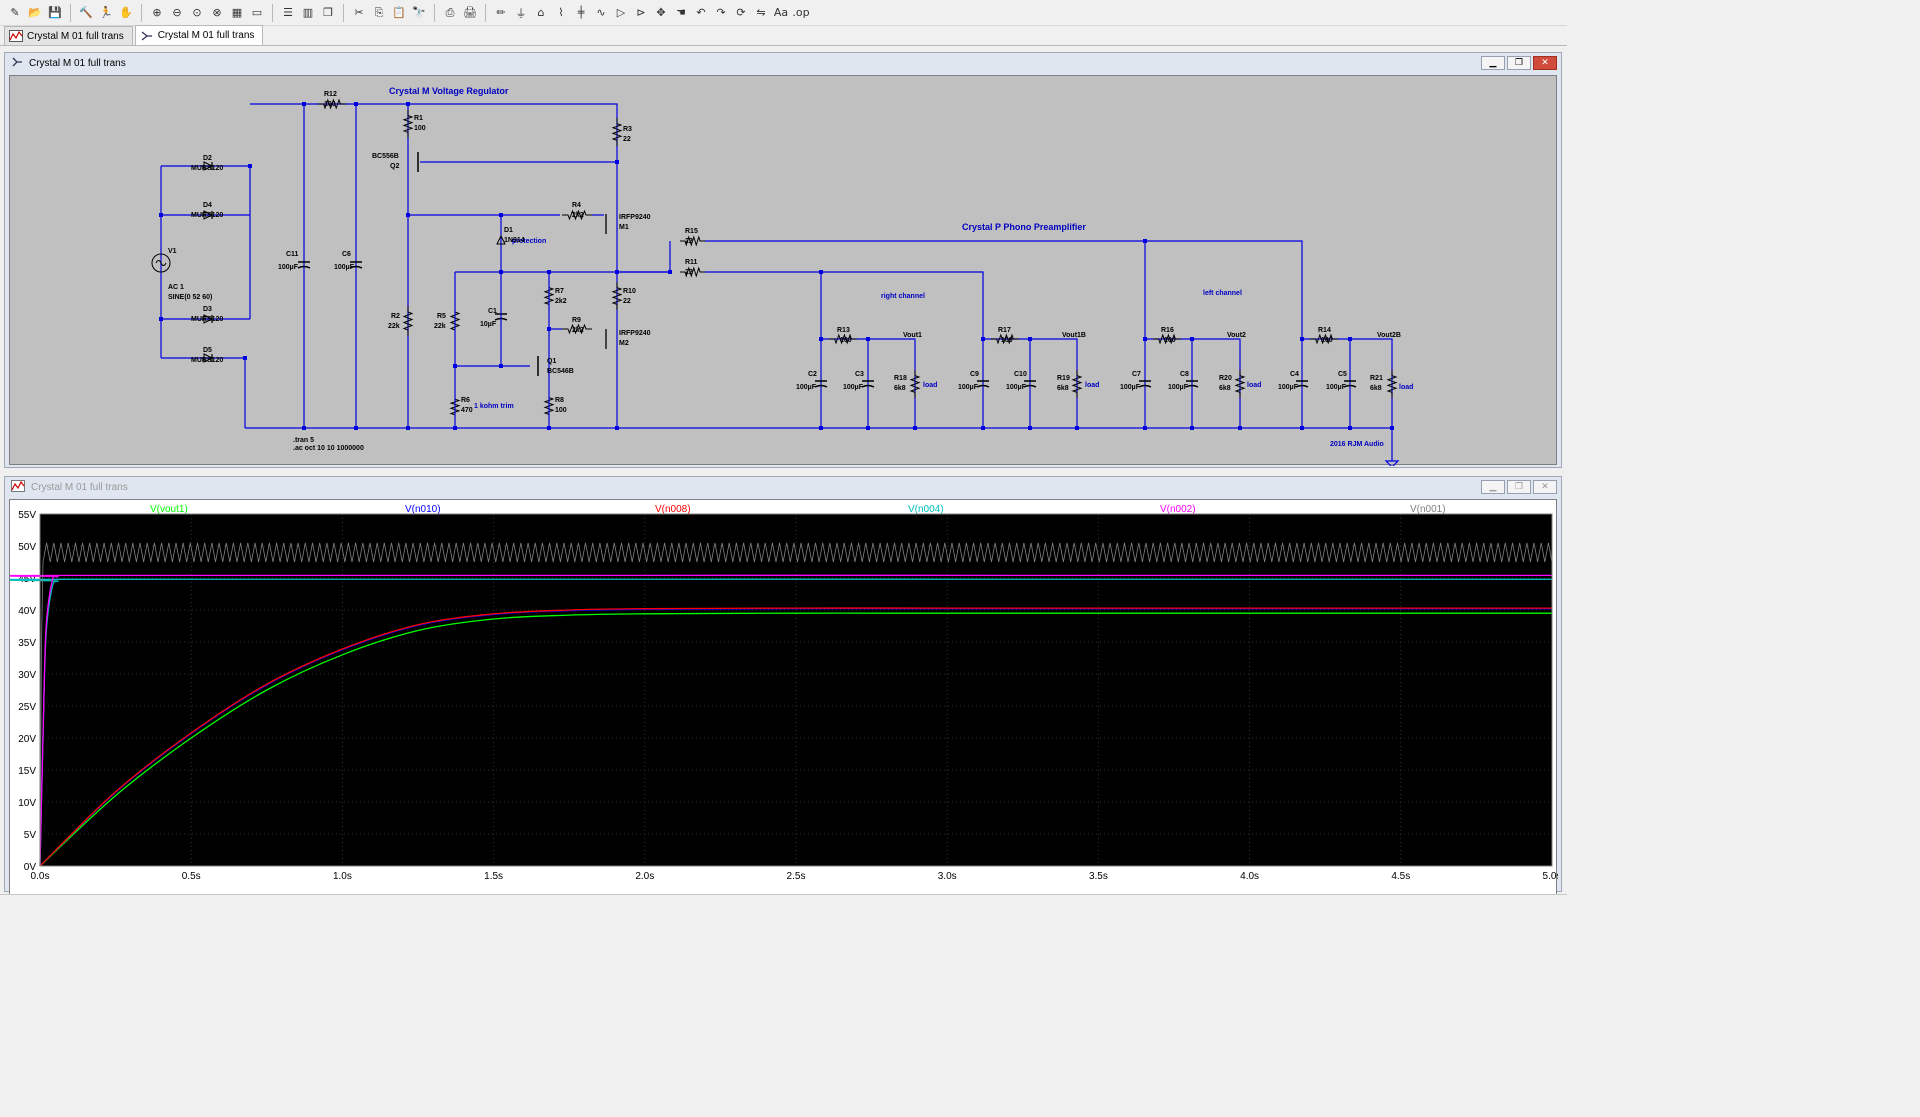 The width and height of the screenshot is (1920, 1117). I want to click on drag-button: ☚, so click(681, 13).